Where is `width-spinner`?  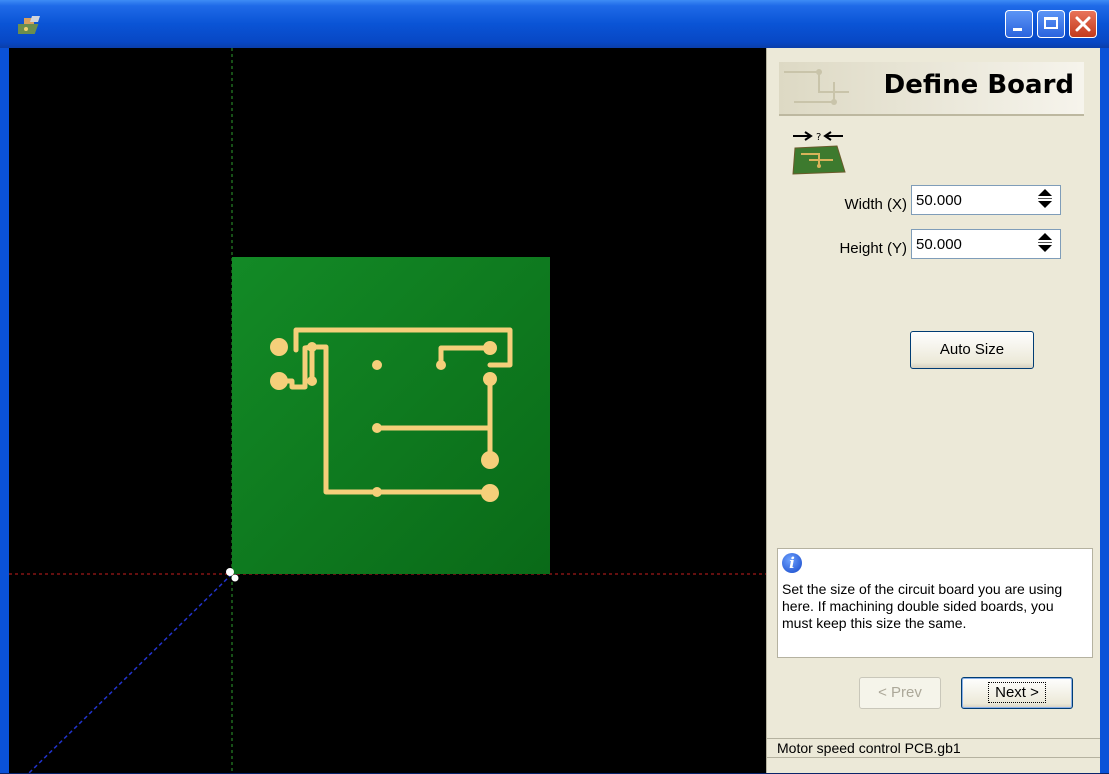 width-spinner is located at coordinates (1045, 200).